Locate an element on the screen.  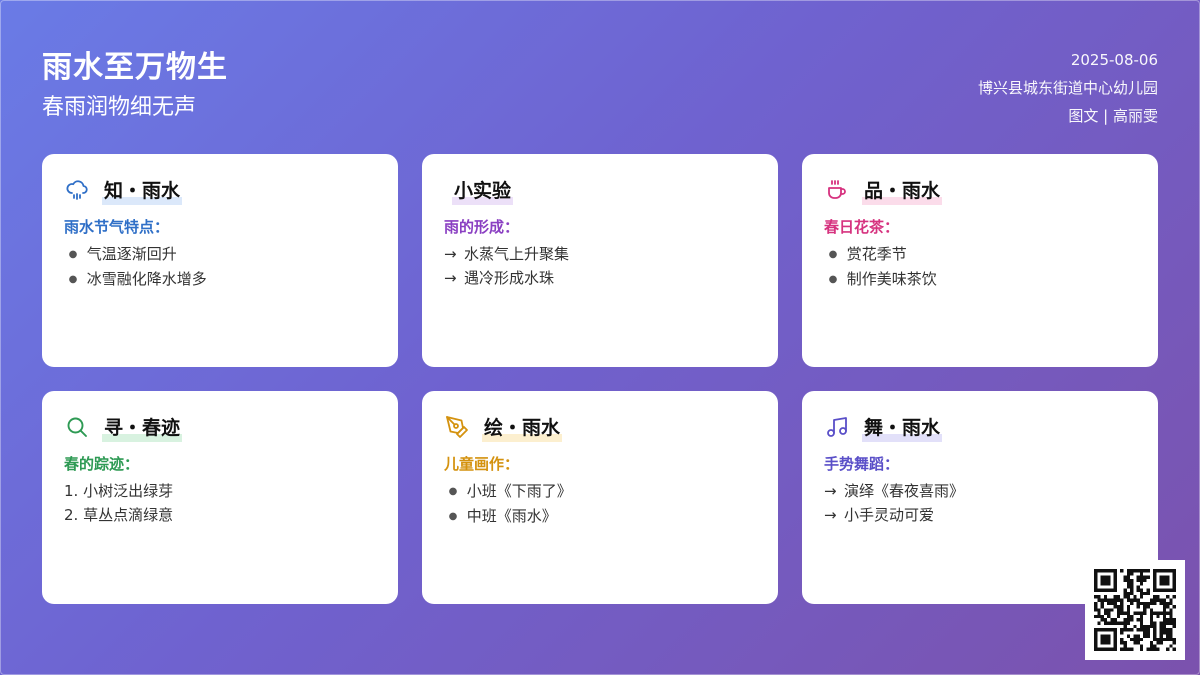
tea-cup-icon is located at coordinates (837, 190).